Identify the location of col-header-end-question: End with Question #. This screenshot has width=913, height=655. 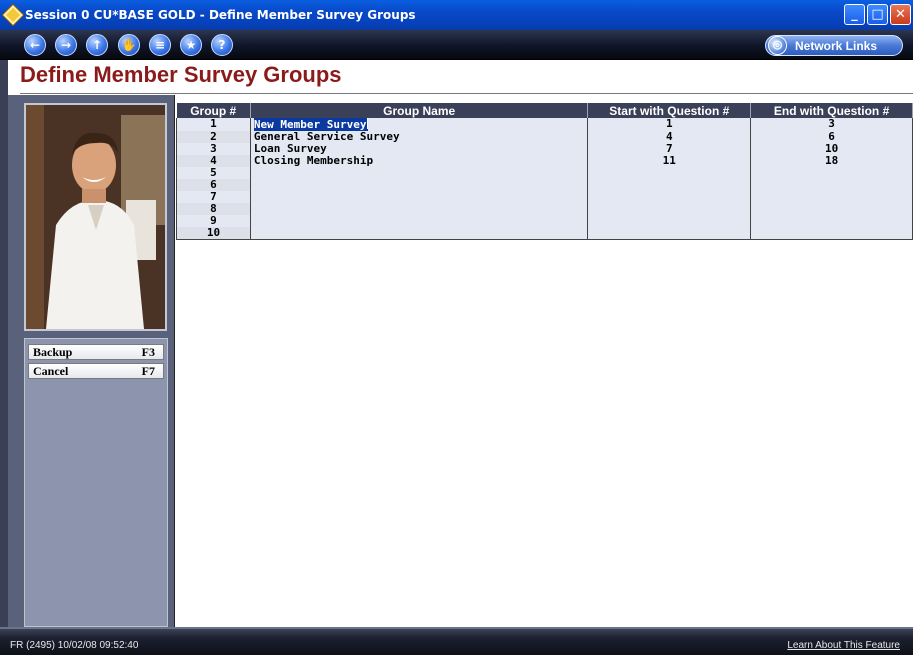
(831, 110).